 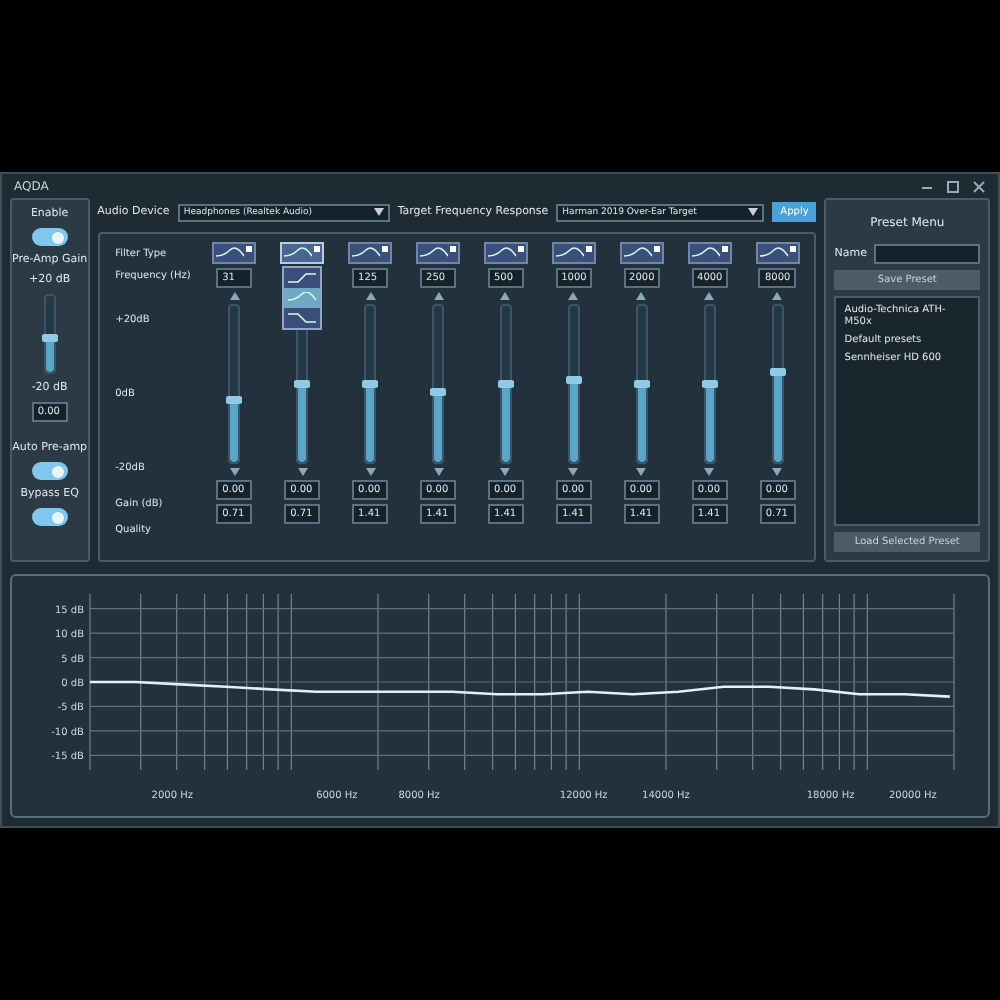 What do you see at coordinates (926, 254) in the screenshot?
I see `name-field` at bounding box center [926, 254].